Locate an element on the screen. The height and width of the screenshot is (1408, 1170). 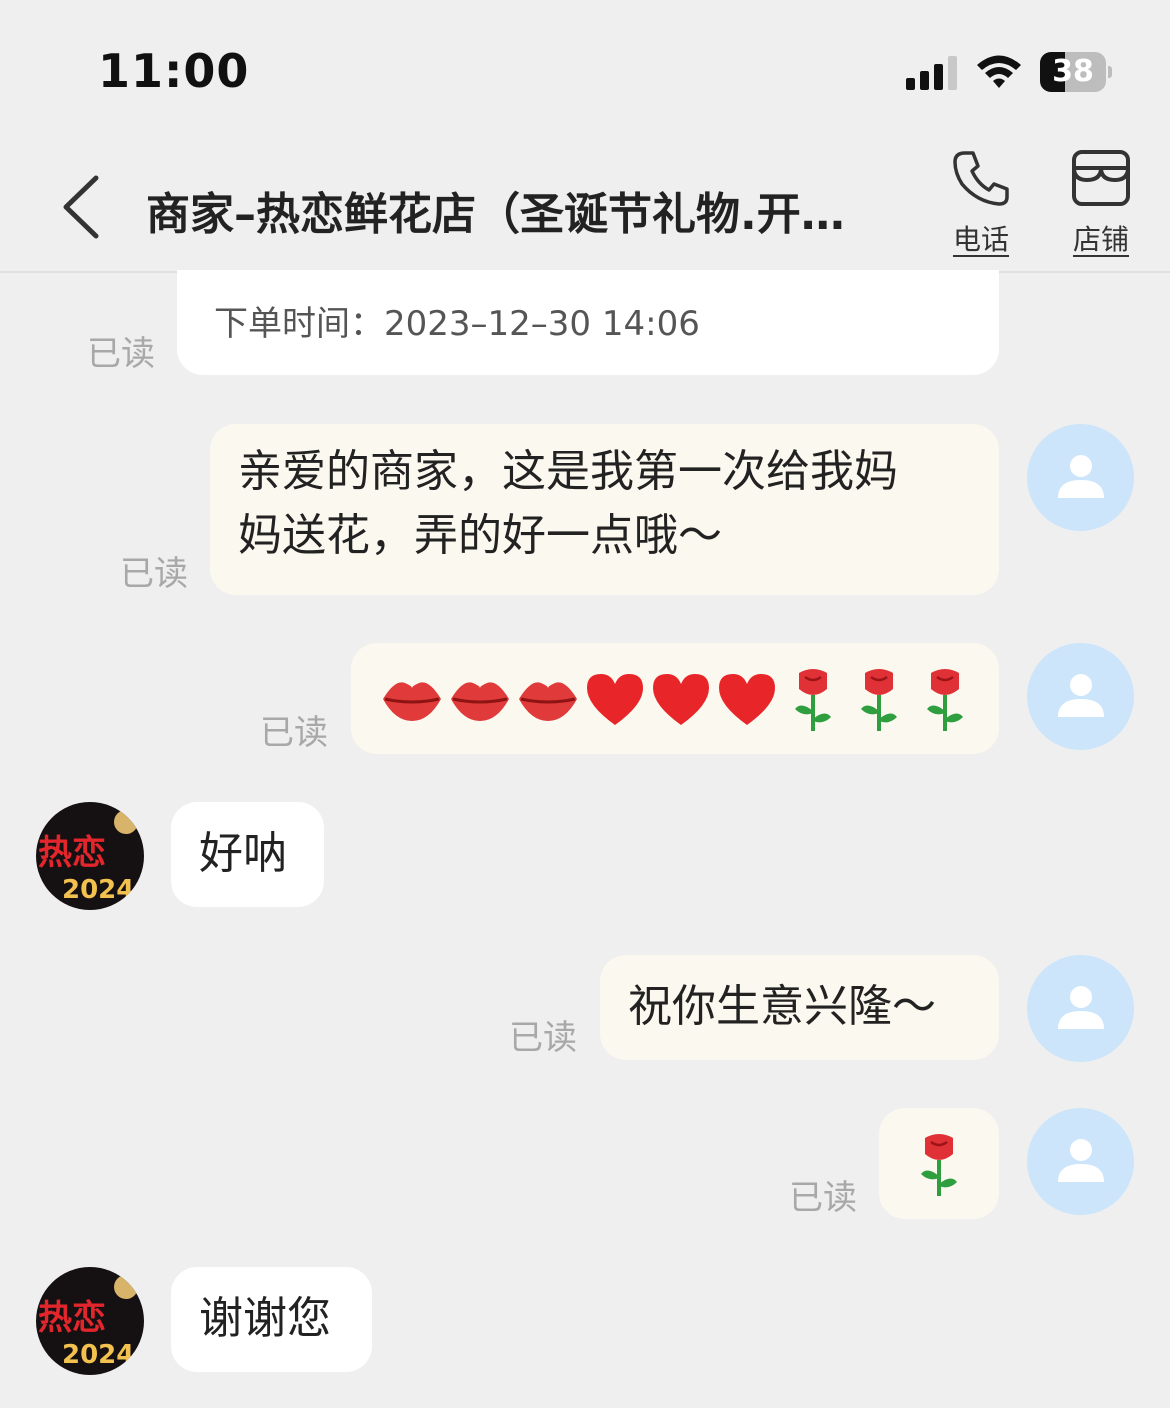
message-bubble: 祝你生意兴隆～ is located at coordinates (799, 1007).